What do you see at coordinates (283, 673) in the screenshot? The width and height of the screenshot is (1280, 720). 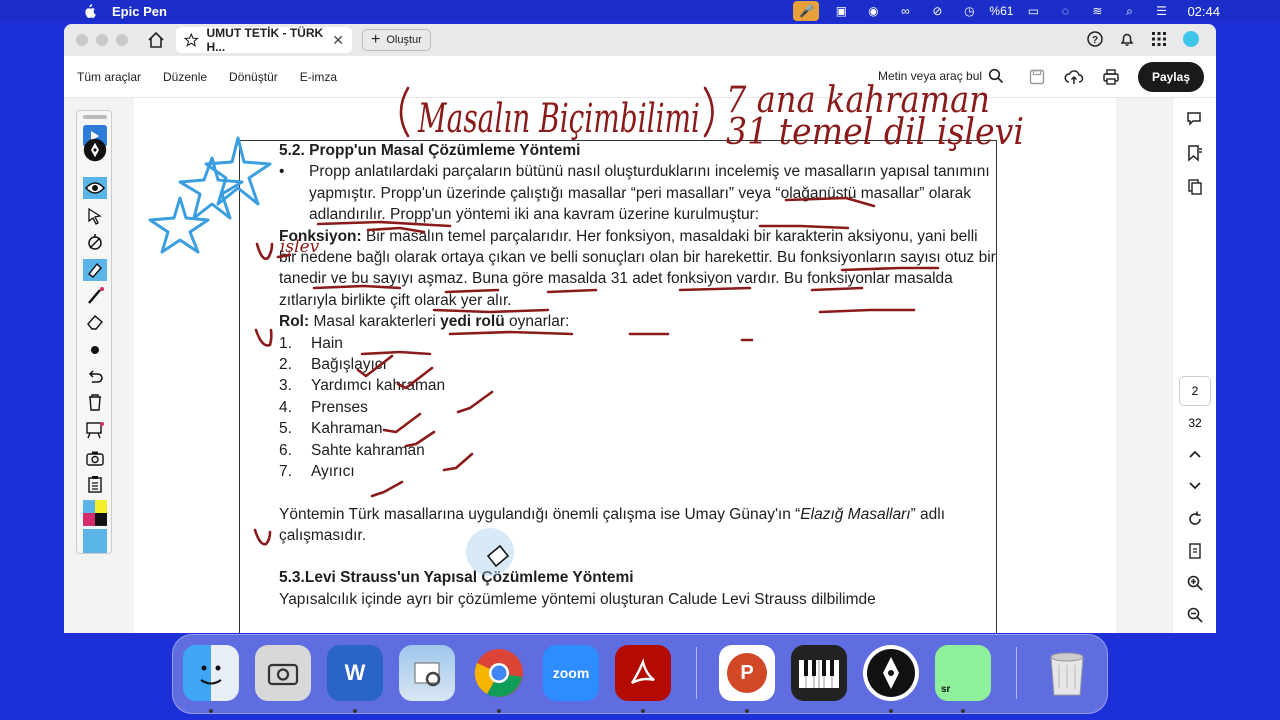 I see `screenshot-app-icon` at bounding box center [283, 673].